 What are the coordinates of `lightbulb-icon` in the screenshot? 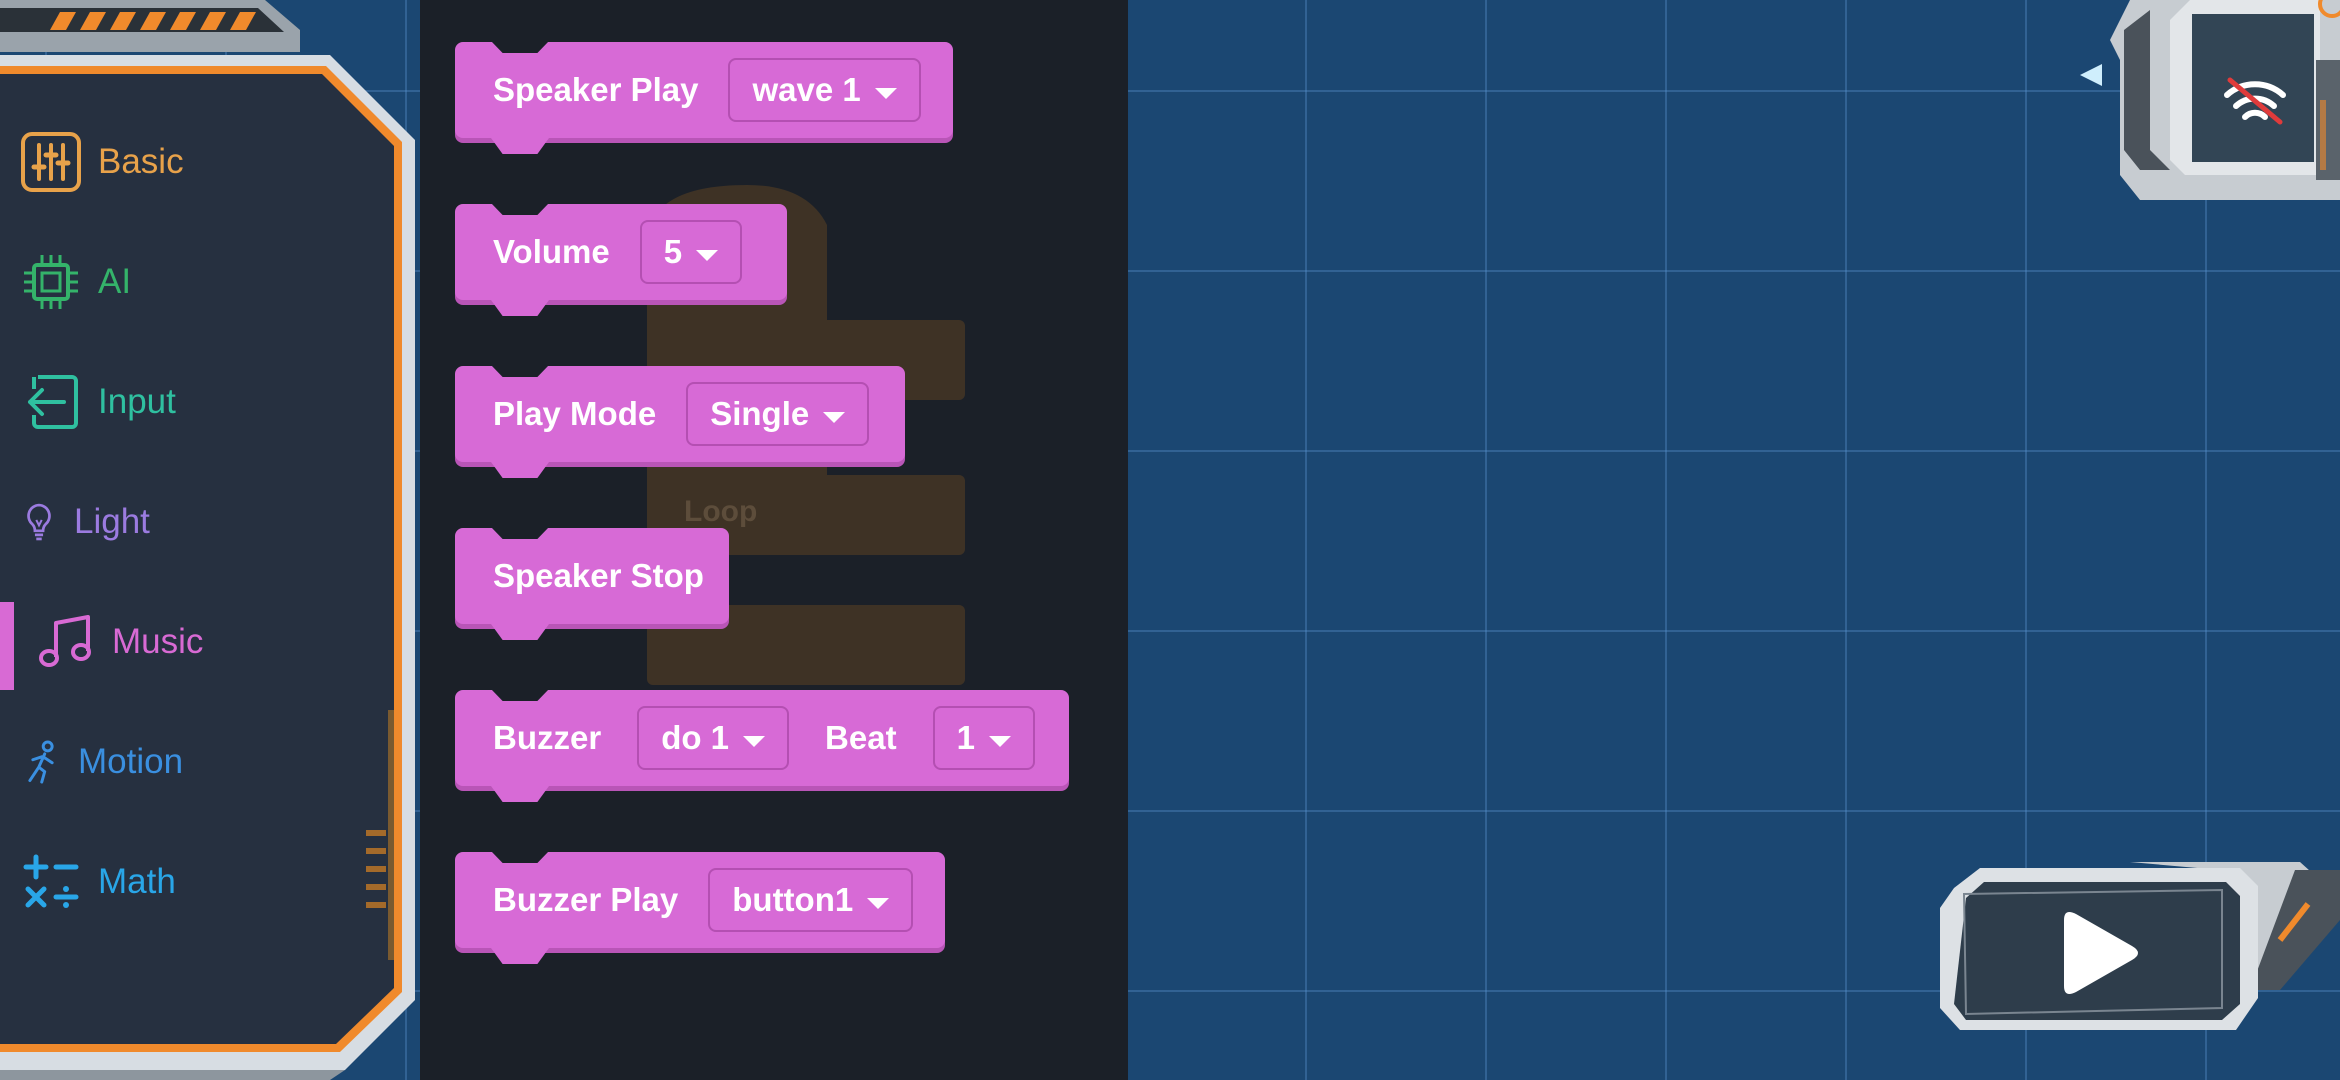 It's located at (39, 522).